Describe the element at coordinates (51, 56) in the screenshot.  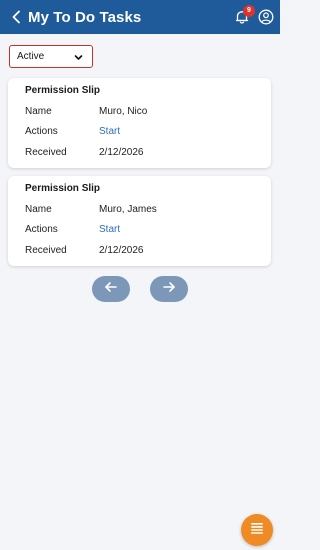
I see `status-filter-select: Active` at that location.